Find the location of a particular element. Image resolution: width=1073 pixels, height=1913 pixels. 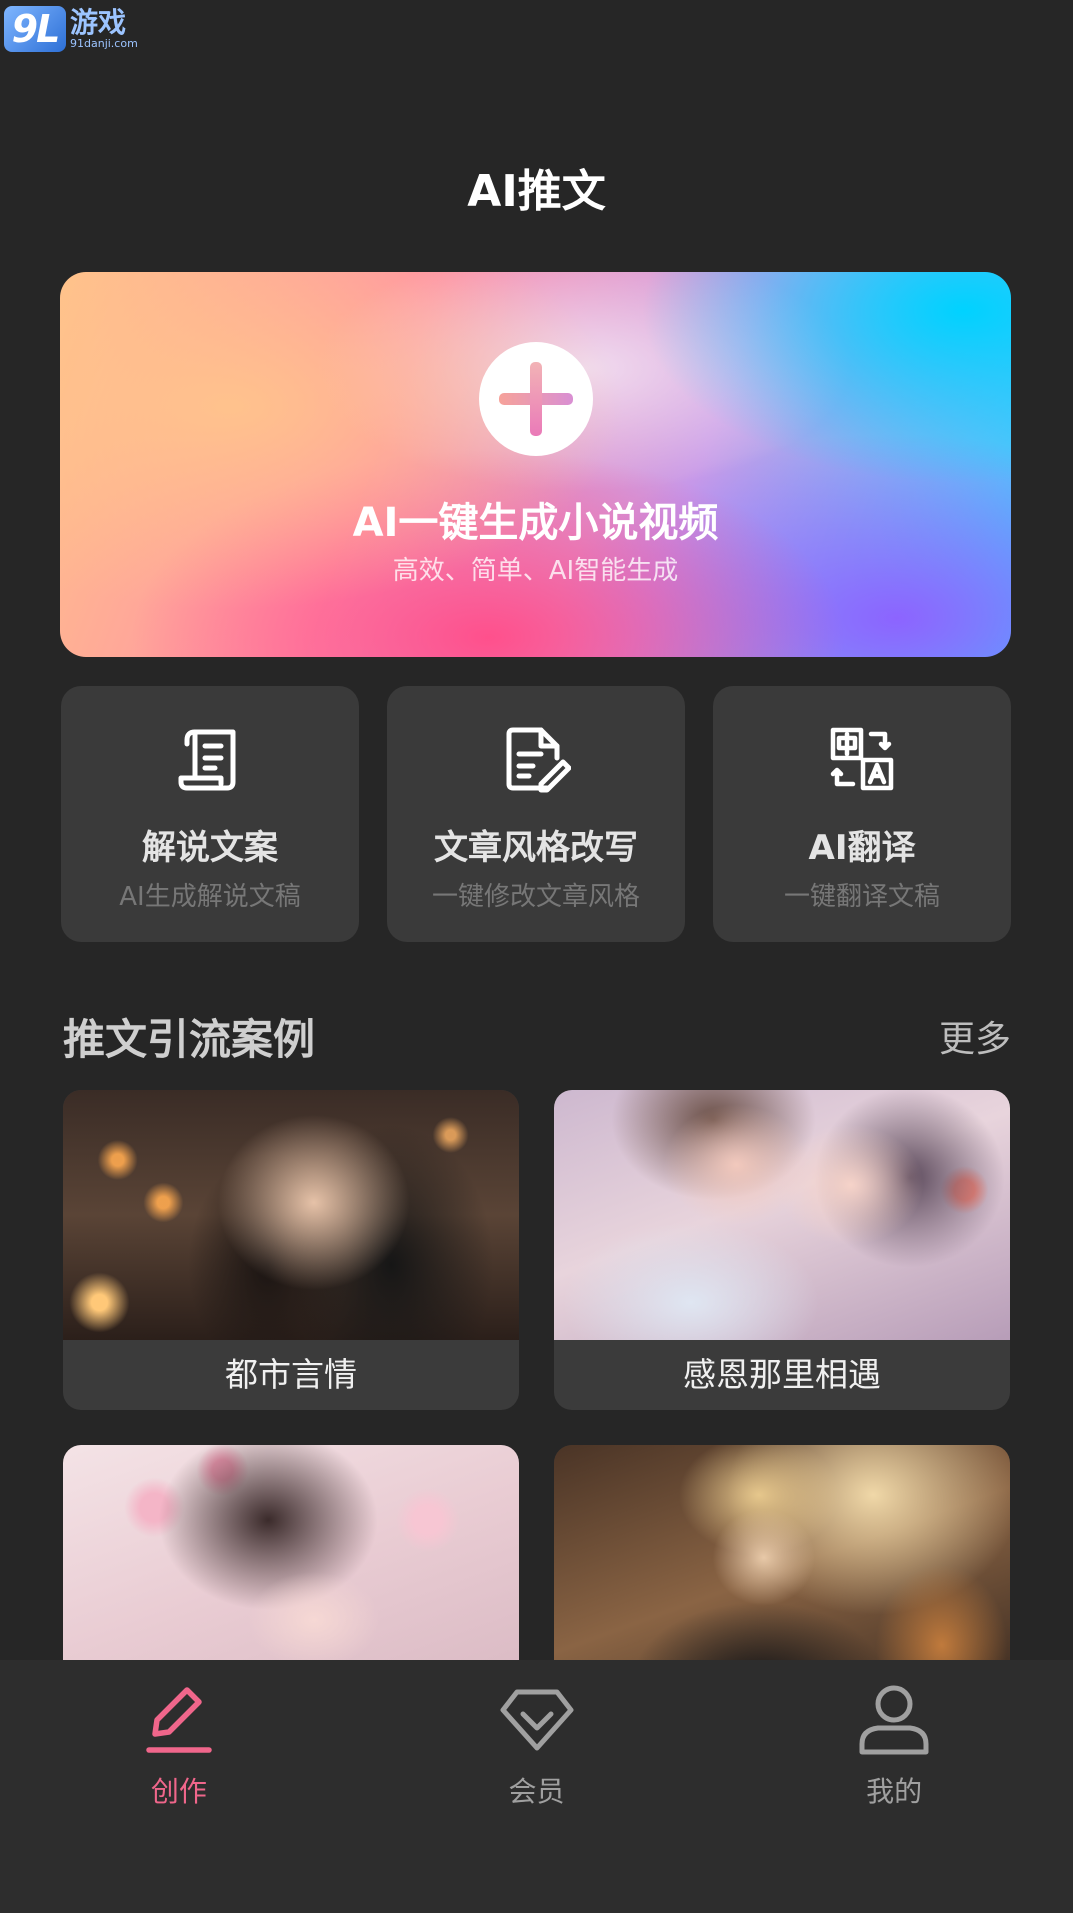

watermark-badge: 9L is located at coordinates (35, 29).